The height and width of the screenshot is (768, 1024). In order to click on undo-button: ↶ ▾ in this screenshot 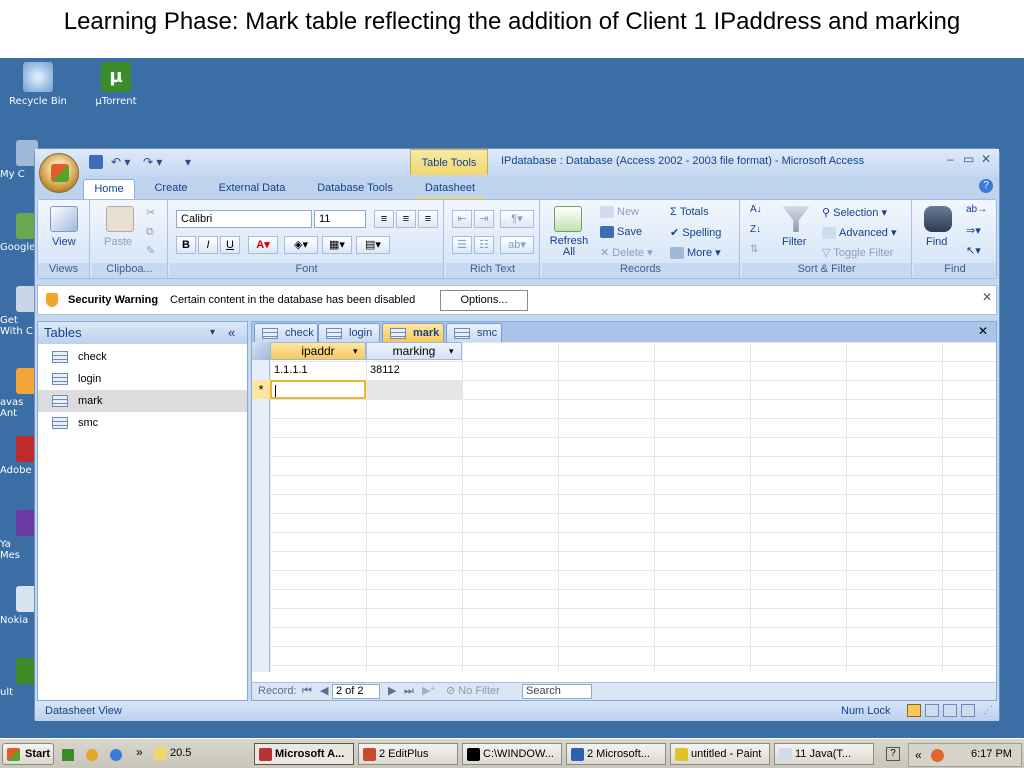, I will do `click(120, 163)`.